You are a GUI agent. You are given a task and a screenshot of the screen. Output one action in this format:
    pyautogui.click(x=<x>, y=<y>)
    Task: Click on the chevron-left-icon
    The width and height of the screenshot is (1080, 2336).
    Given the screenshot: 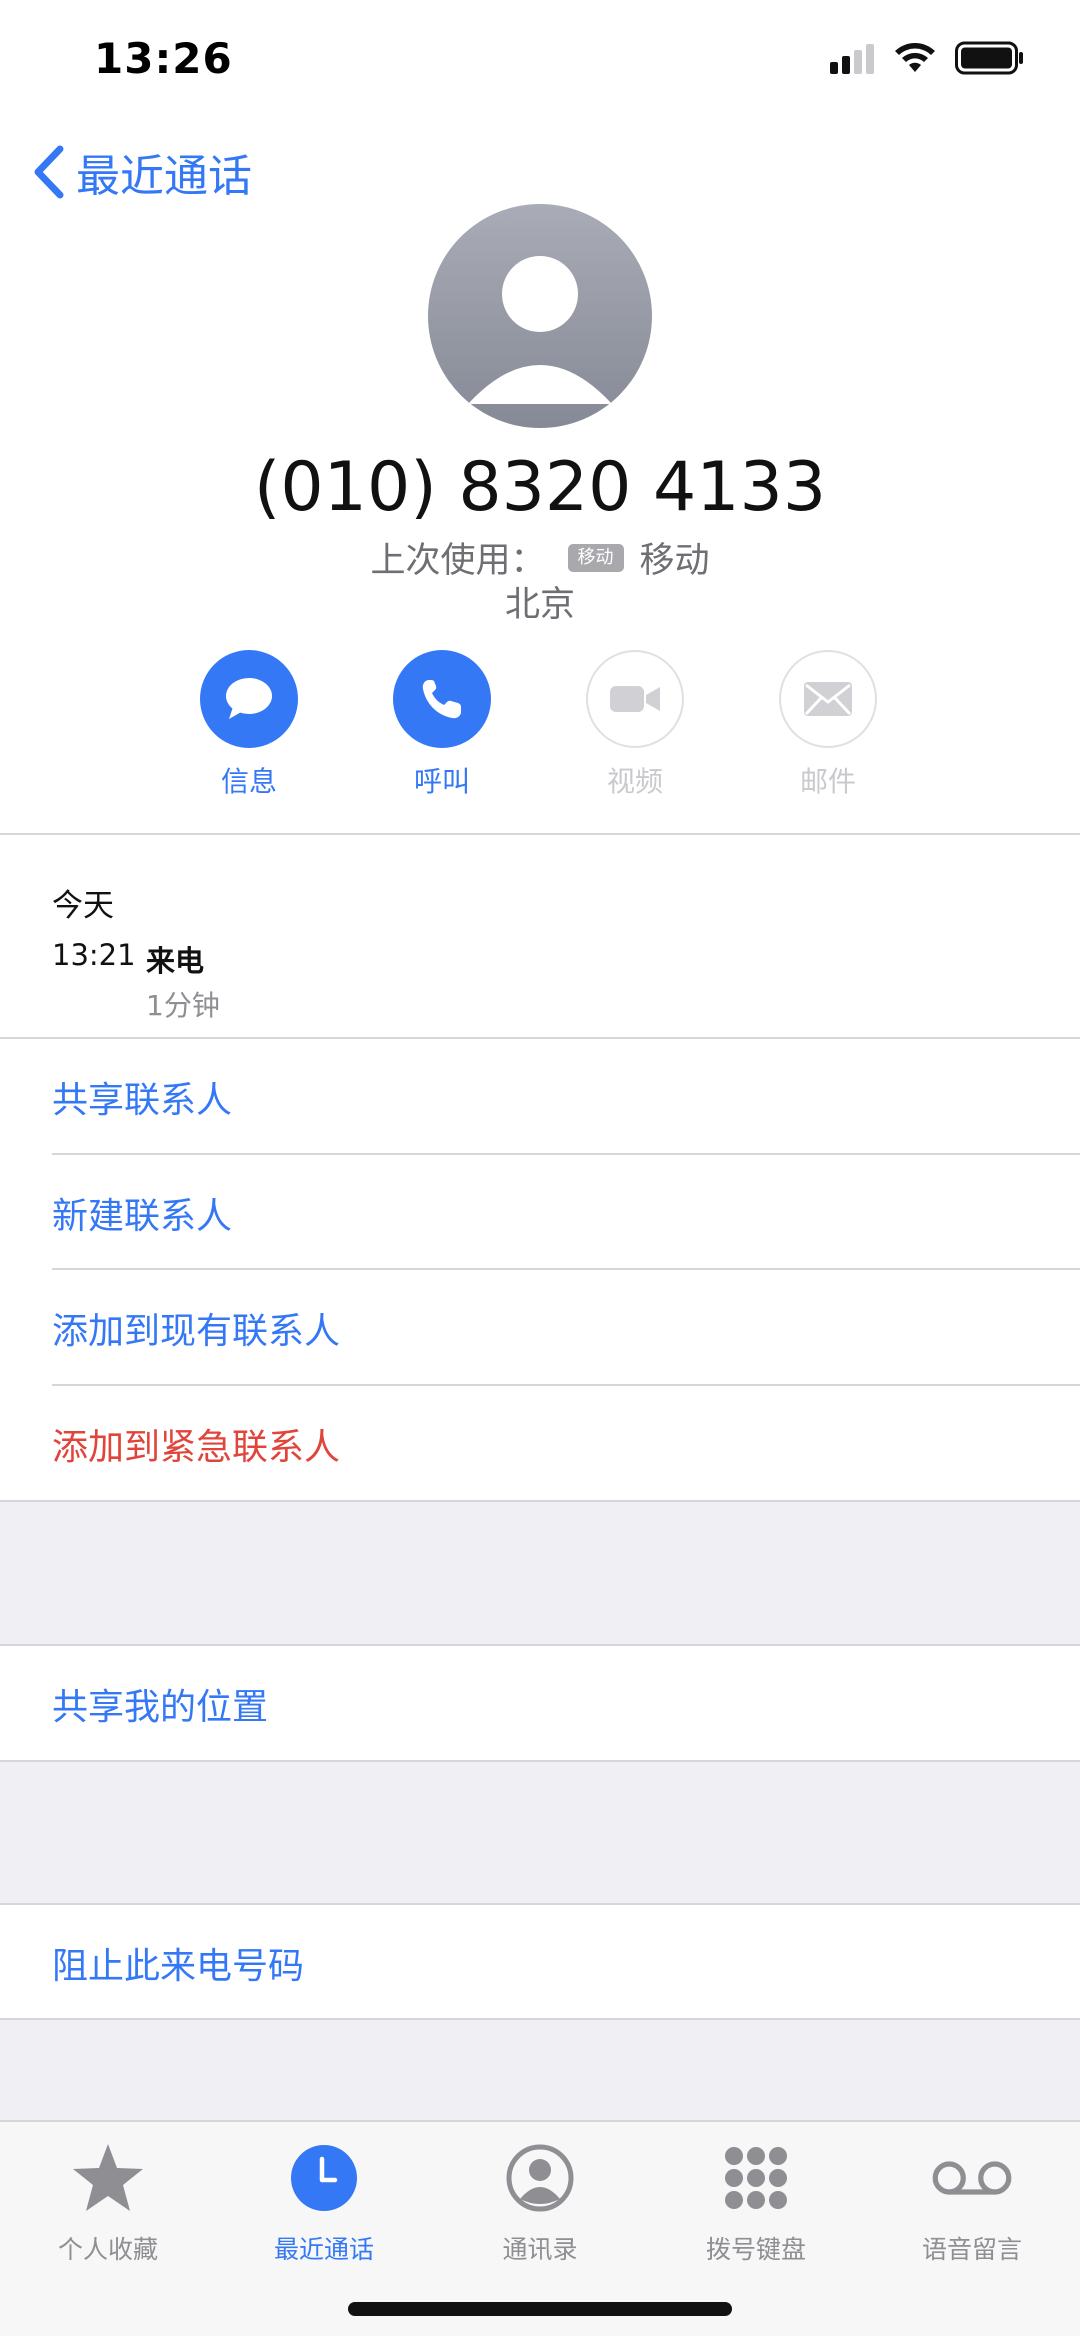 What is the action you would take?
    pyautogui.click(x=49, y=172)
    